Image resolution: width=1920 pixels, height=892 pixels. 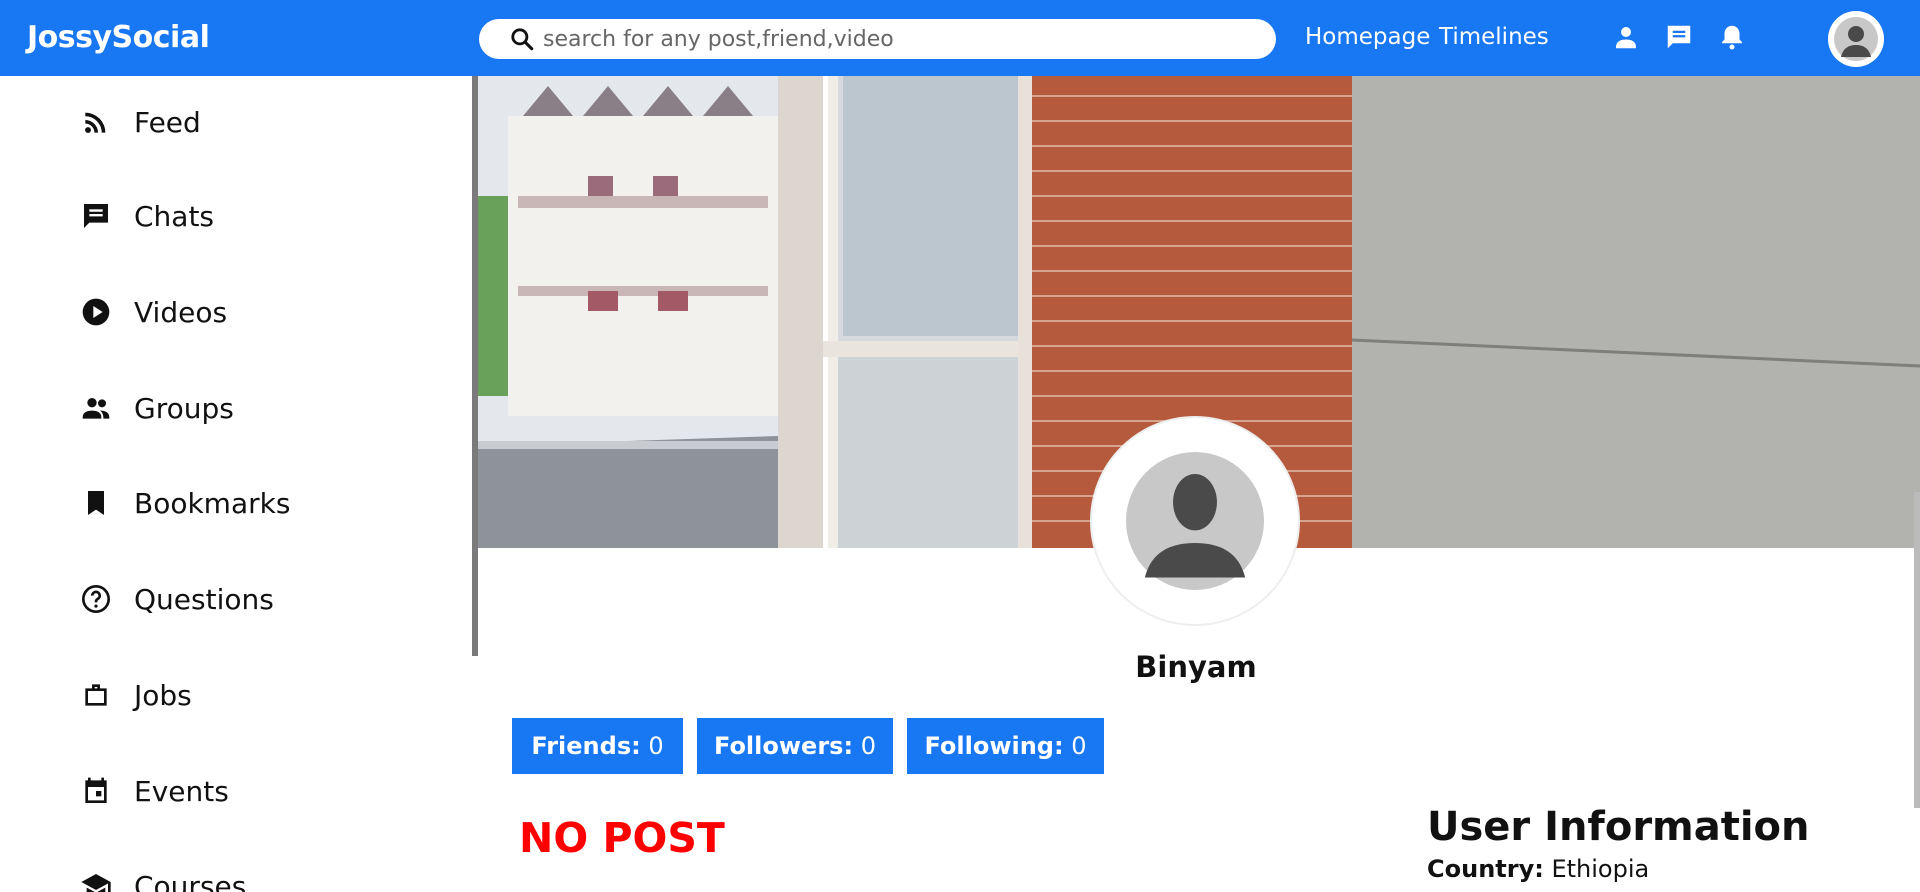 I want to click on nav-link-homepage: Homepage, so click(x=1367, y=37).